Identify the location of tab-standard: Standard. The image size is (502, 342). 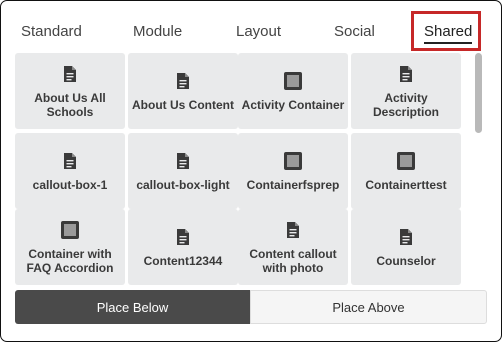
(51, 31).